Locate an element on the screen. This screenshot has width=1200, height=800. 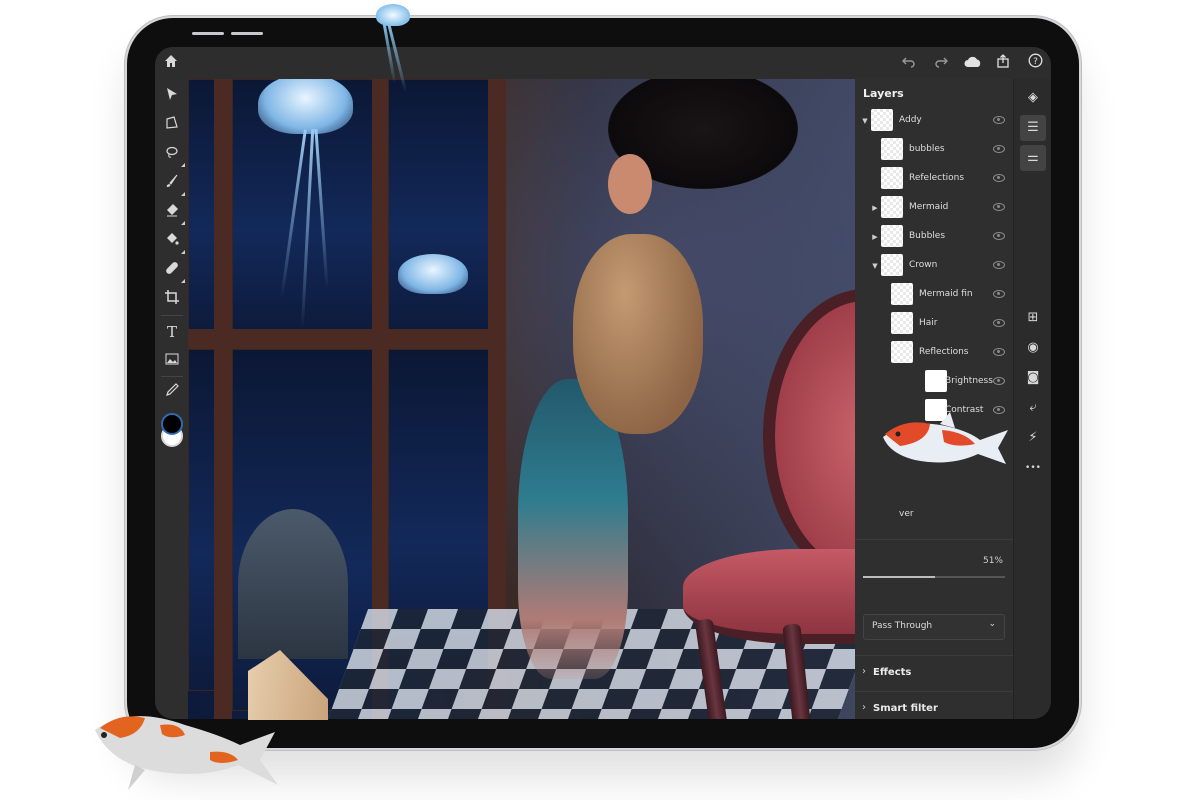
layer-row: ▶ Mermaid is located at coordinates (934, 208).